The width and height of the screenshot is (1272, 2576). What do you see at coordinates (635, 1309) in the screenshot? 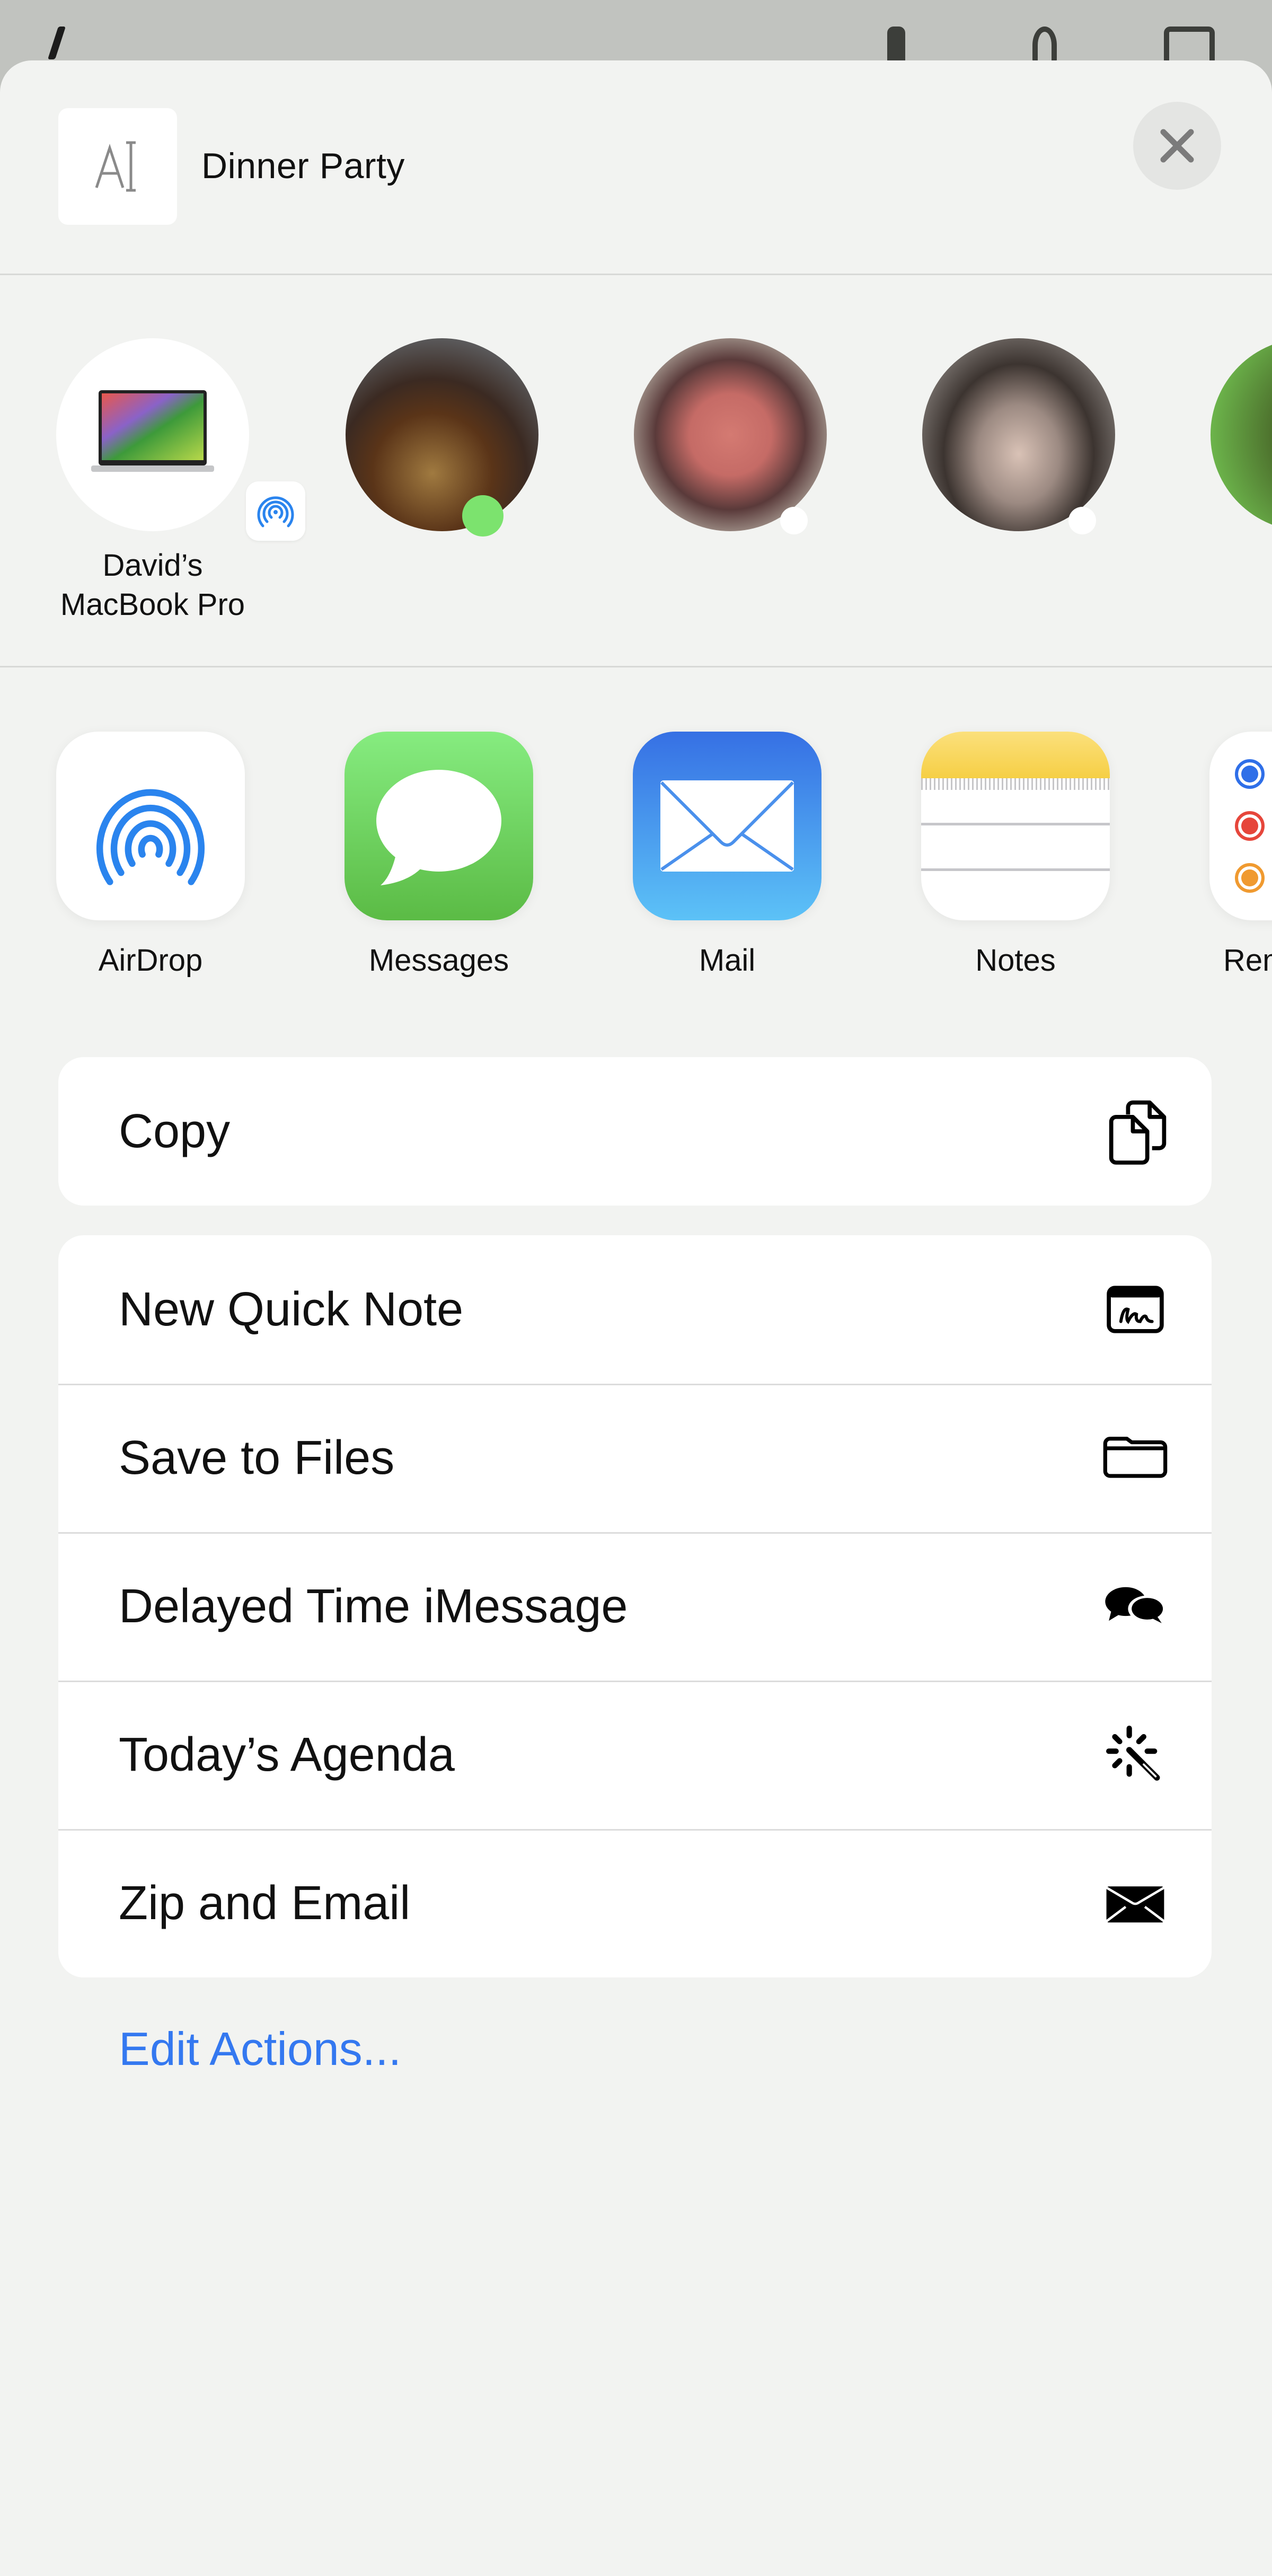
I see `action-new-quick-note: New Quick Note` at bounding box center [635, 1309].